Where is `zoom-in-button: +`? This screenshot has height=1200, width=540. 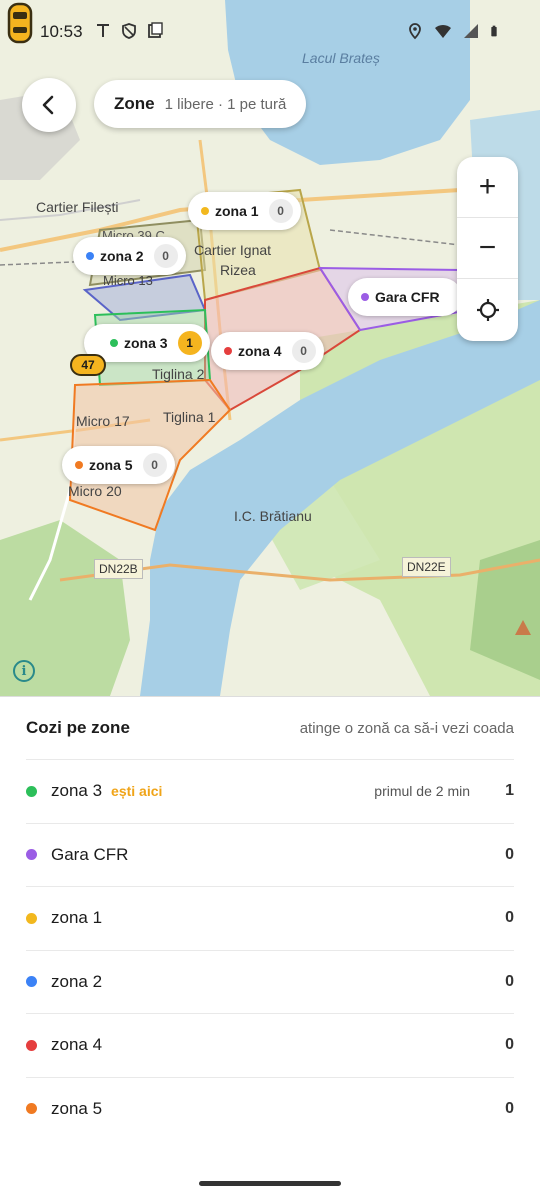 zoom-in-button: + is located at coordinates (487, 187).